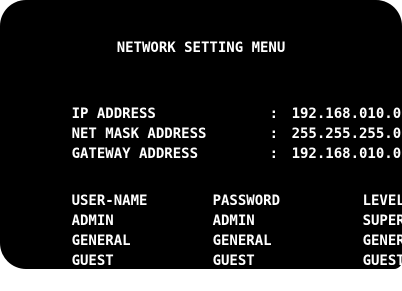 This screenshot has height=291, width=402. Describe the element at coordinates (382, 261) in the screenshot. I see `level-cell: GUEST` at that location.